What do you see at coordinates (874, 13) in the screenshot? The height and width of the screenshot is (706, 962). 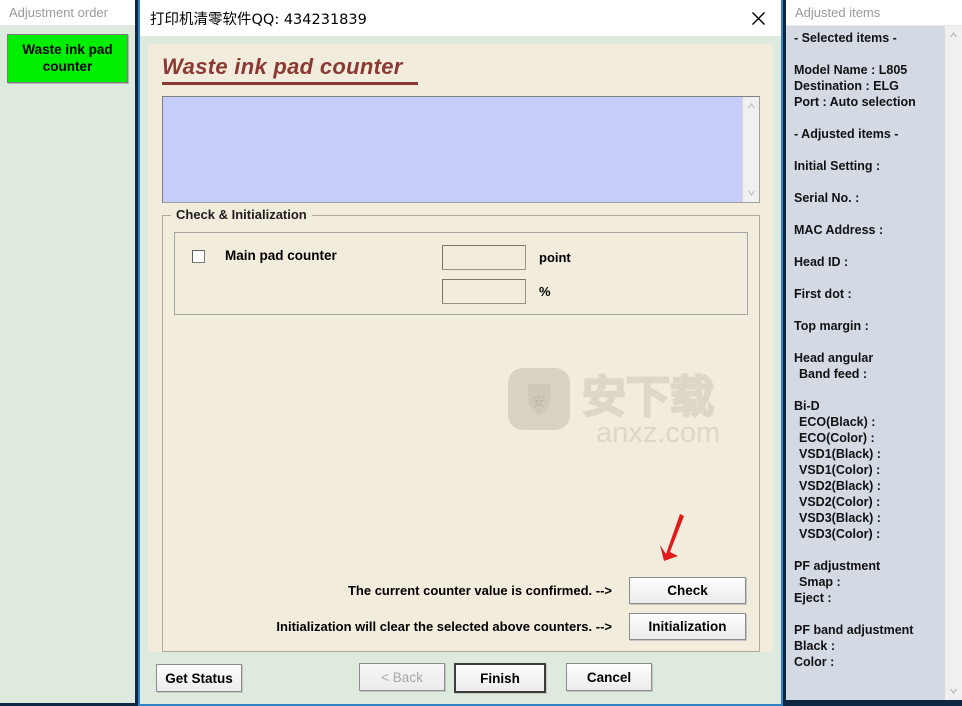 I see `adjusted-items-header: Adjusted items` at bounding box center [874, 13].